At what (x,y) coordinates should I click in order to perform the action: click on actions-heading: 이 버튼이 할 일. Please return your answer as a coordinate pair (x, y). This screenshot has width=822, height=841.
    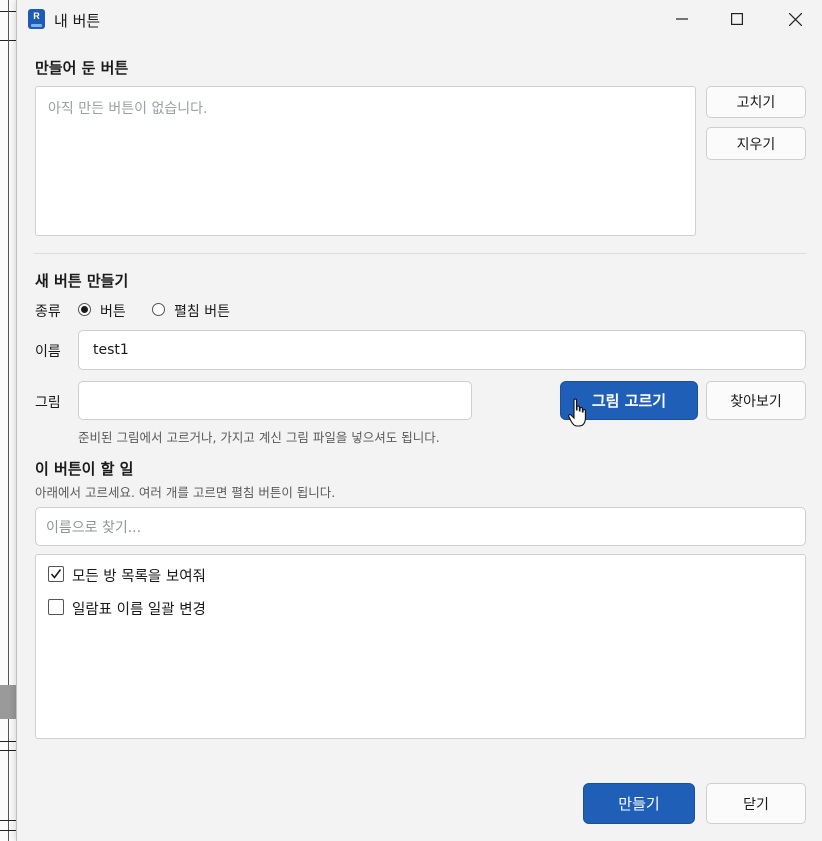
    Looking at the image, I should click on (84, 469).